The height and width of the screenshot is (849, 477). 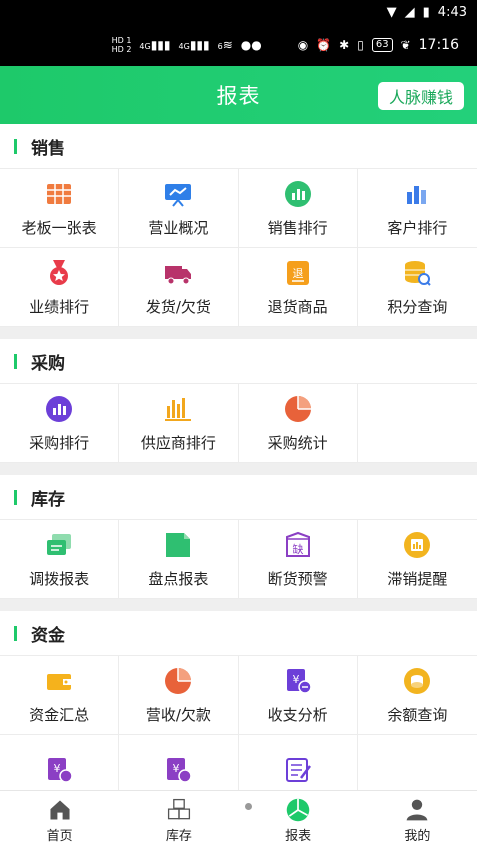 What do you see at coordinates (59, 273) in the screenshot?
I see `medal-icon` at bounding box center [59, 273].